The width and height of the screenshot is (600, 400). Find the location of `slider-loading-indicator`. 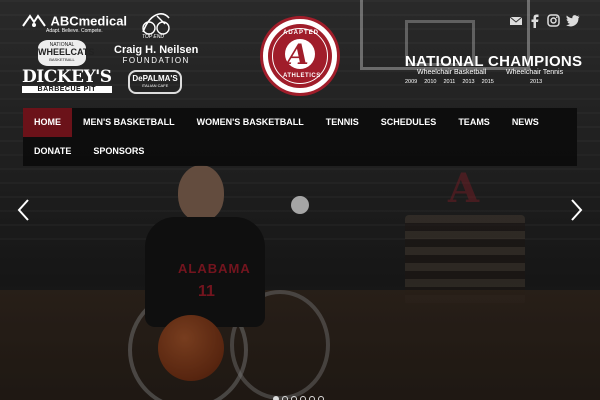

slider-loading-indicator is located at coordinates (300, 205).